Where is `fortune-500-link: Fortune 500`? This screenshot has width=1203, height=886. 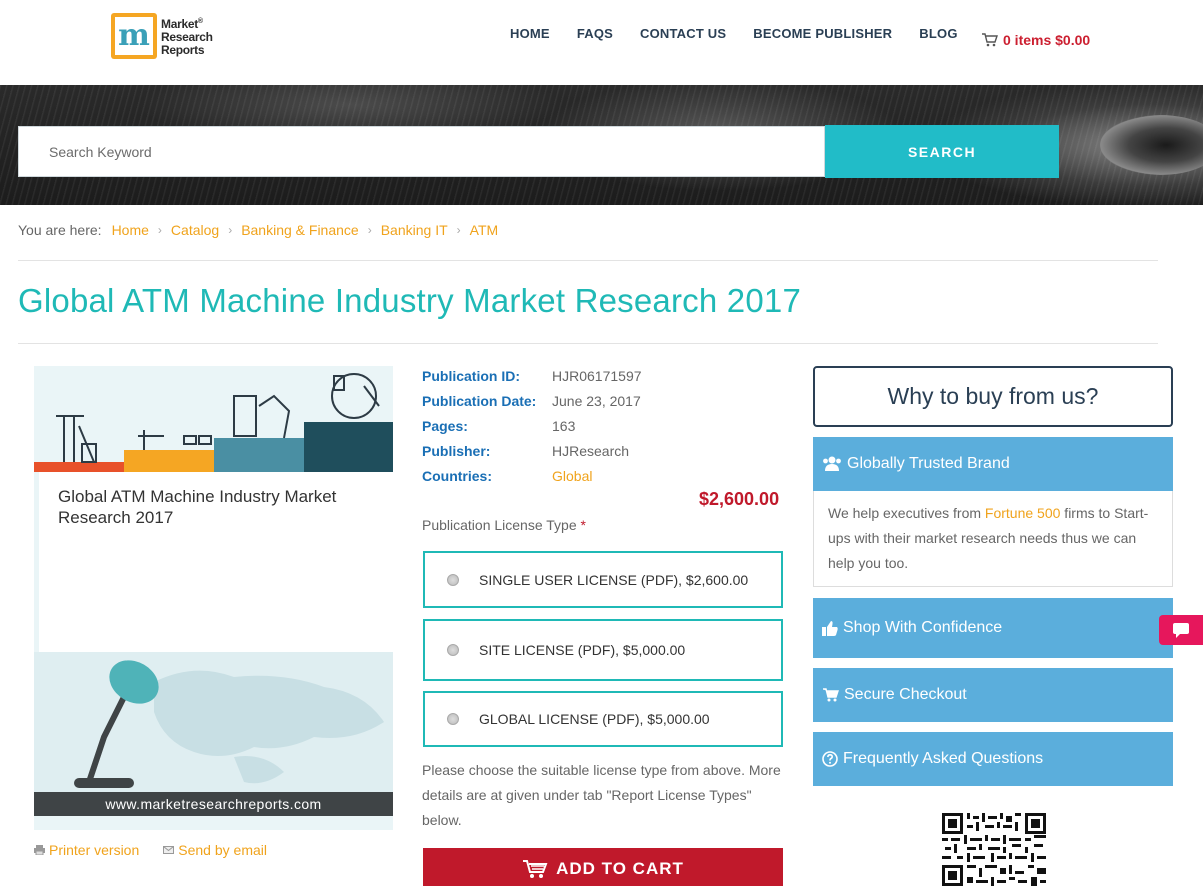
fortune-500-link: Fortune 500 is located at coordinates (1023, 513).